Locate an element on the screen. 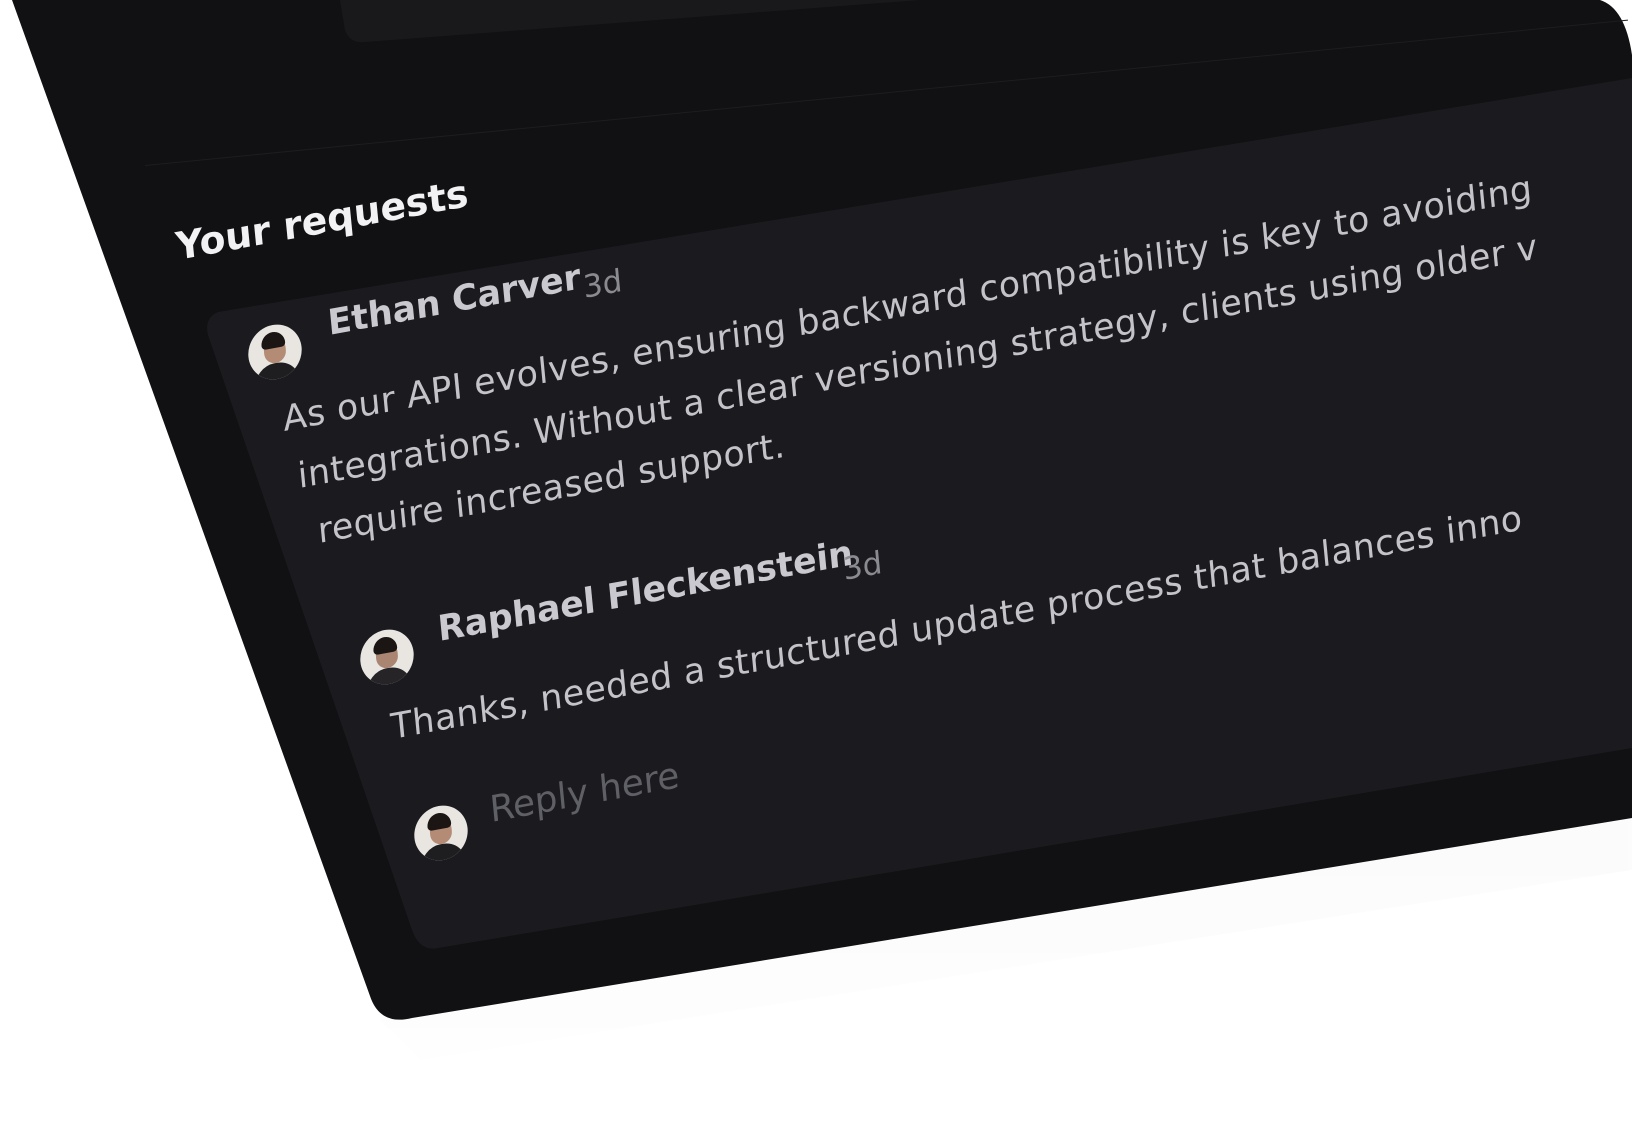  reply-time: 3d is located at coordinates (862, 566).